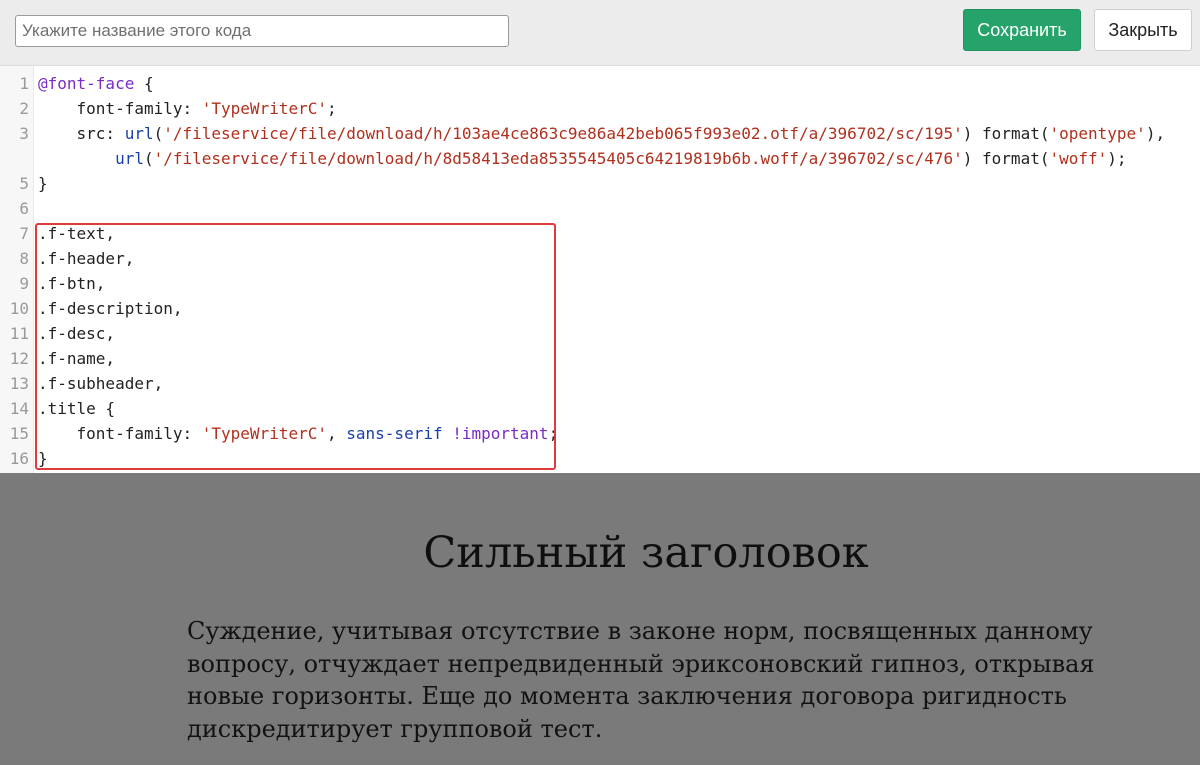  I want to click on line-number: 13, so click(19, 383).